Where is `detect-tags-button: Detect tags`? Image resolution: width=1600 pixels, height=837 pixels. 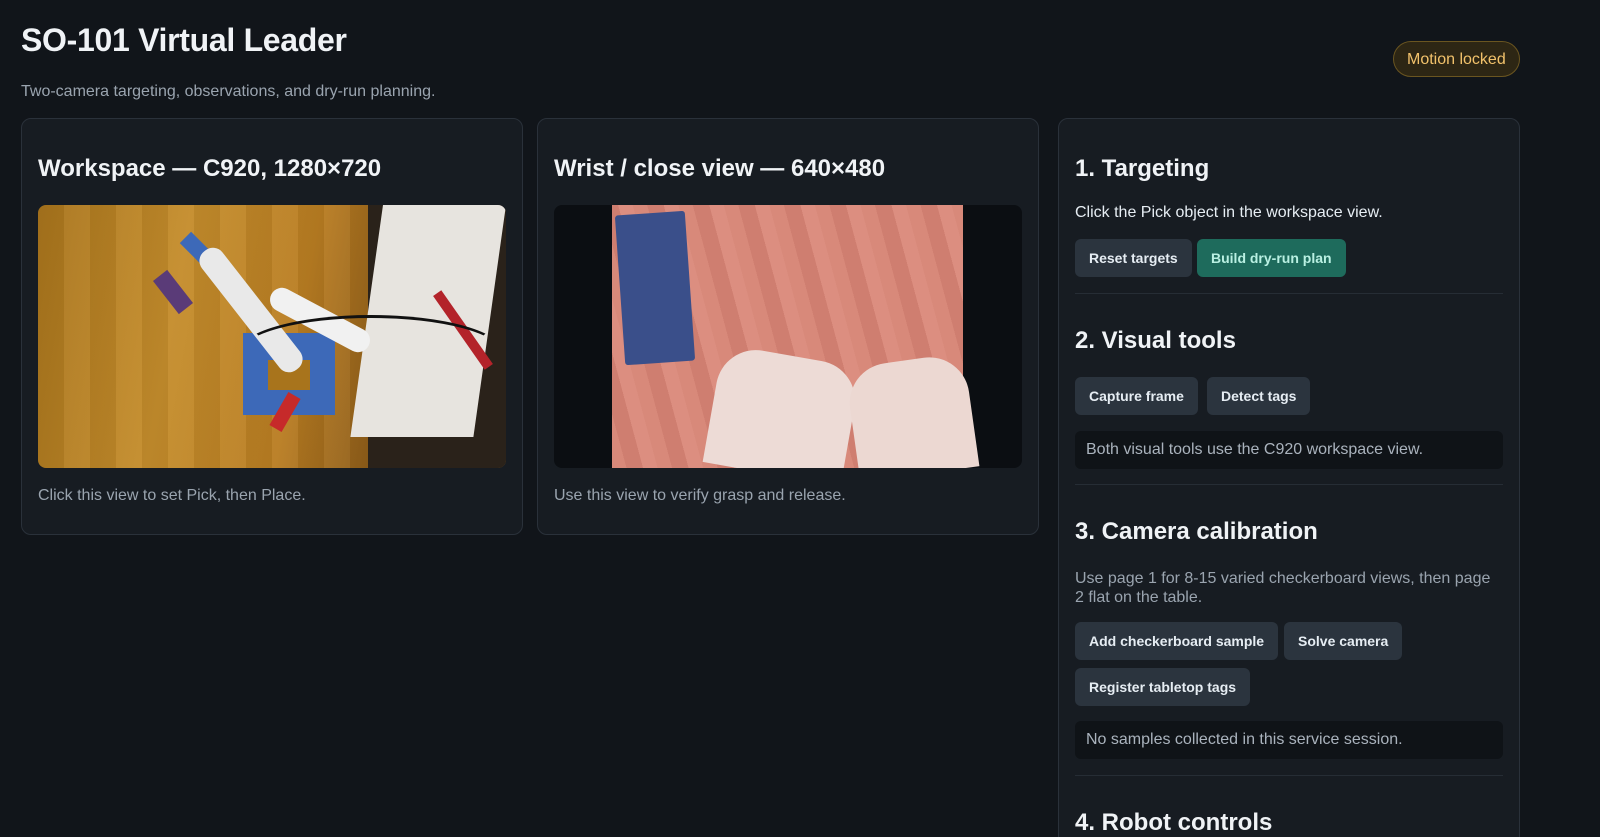
detect-tags-button: Detect tags is located at coordinates (1259, 396).